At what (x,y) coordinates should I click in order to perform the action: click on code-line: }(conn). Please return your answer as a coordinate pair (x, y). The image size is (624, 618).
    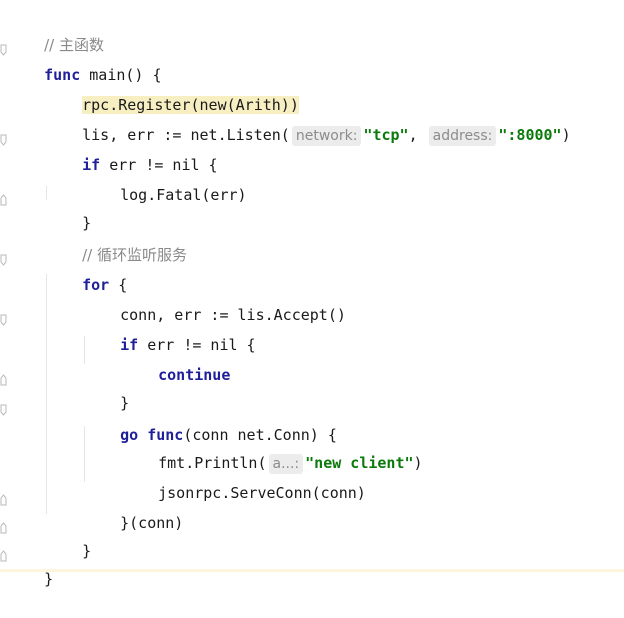
    Looking at the image, I should click on (133, 508).